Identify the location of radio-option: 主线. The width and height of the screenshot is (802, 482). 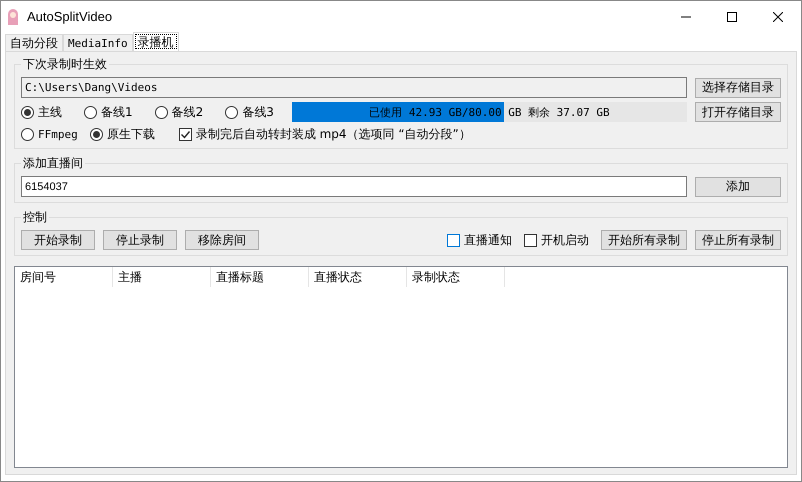
(41, 112).